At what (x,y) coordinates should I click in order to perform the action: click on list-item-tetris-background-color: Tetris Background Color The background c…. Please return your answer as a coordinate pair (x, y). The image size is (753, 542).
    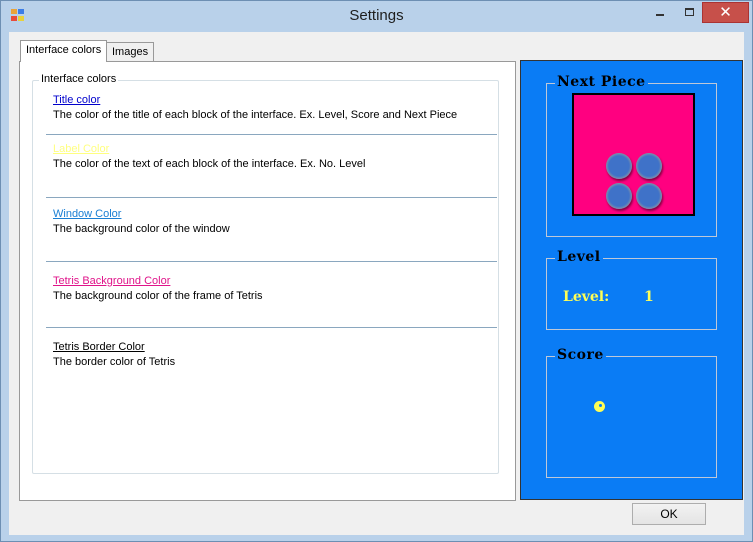
    Looking at the image, I should click on (158, 288).